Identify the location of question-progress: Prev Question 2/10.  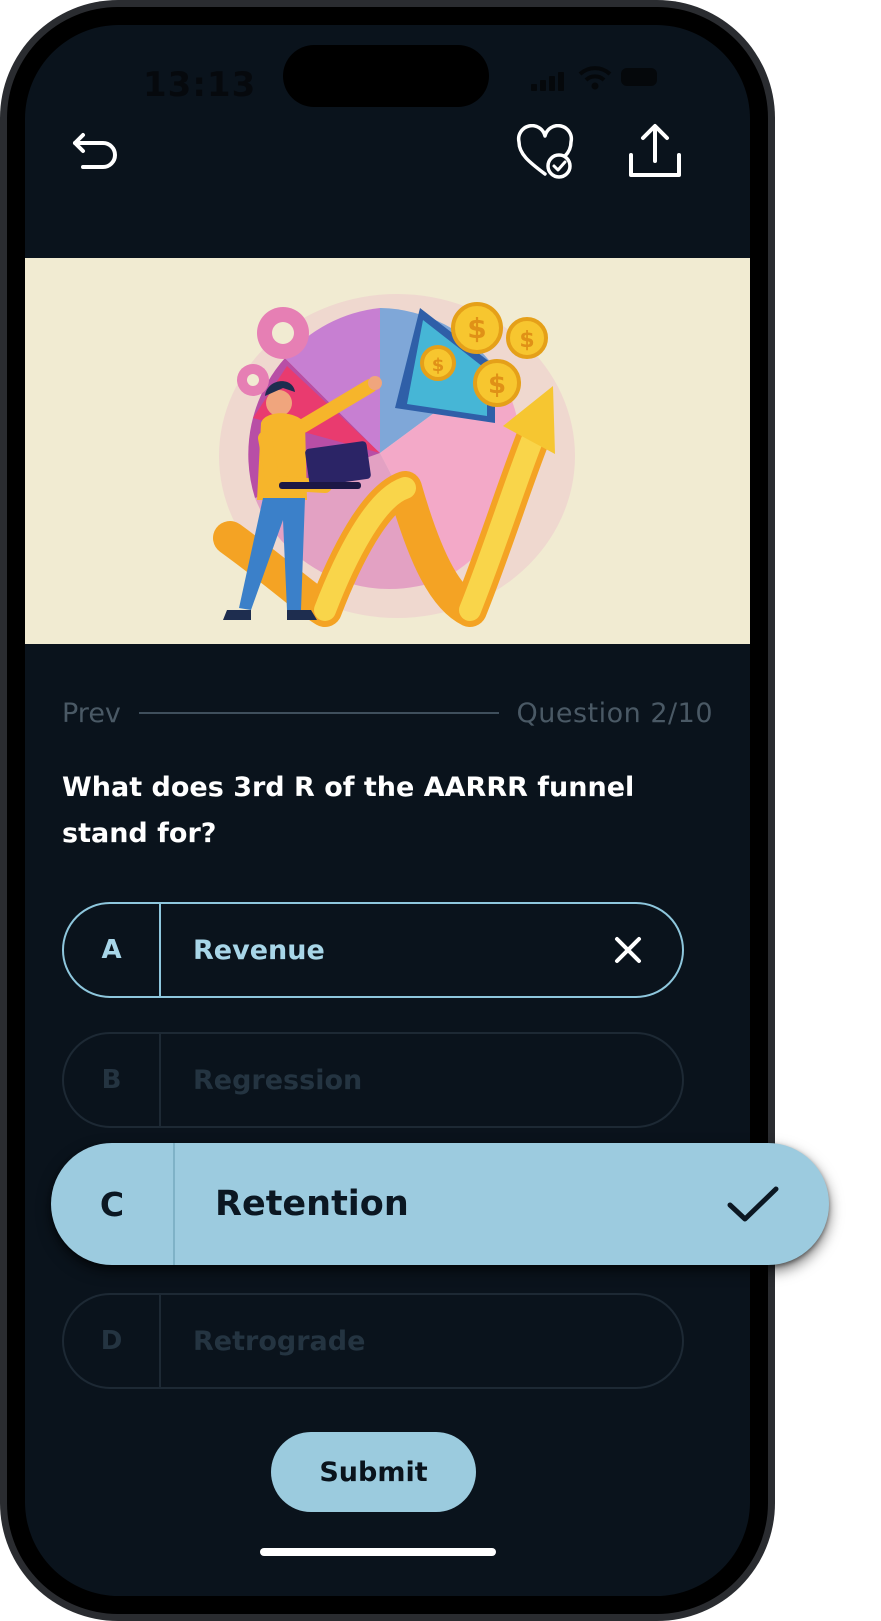
(387, 713).